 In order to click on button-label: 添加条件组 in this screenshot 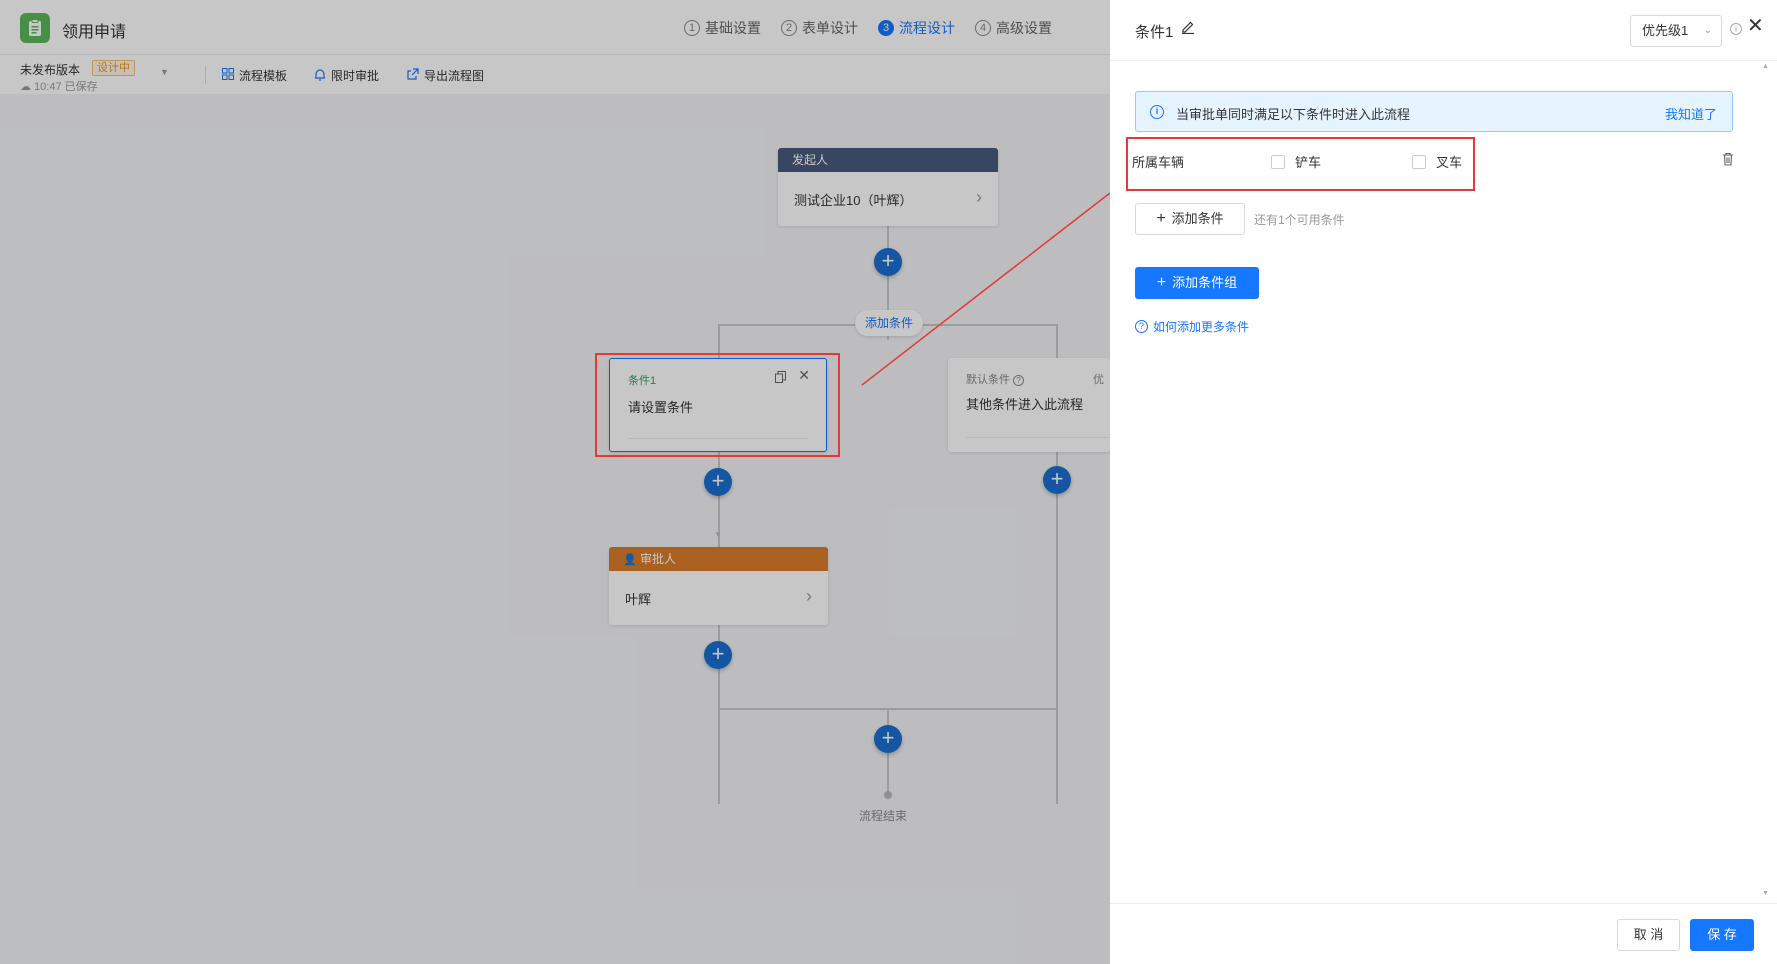, I will do `click(1205, 282)`.